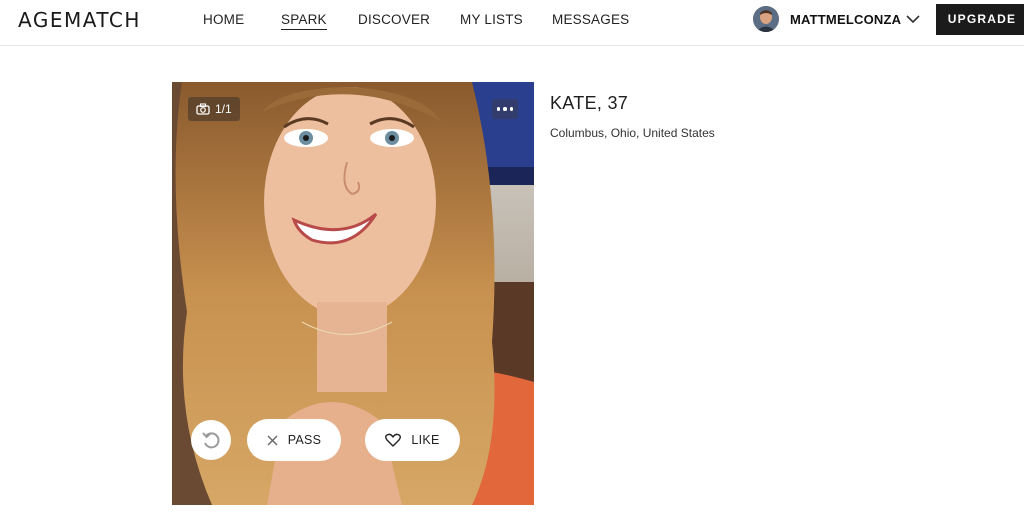 Image resolution: width=1024 pixels, height=516 pixels. Describe the element at coordinates (589, 103) in the screenshot. I see `profile-name-age: KATE, 37` at that location.